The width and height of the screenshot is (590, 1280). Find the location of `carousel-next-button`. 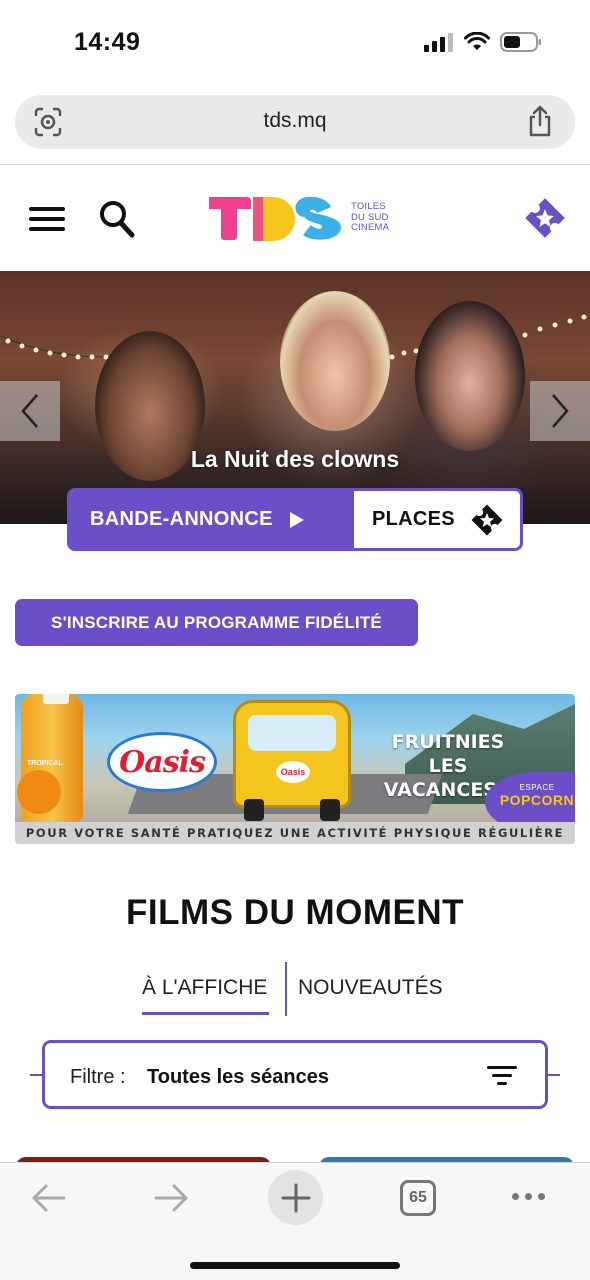

carousel-next-button is located at coordinates (560, 411).